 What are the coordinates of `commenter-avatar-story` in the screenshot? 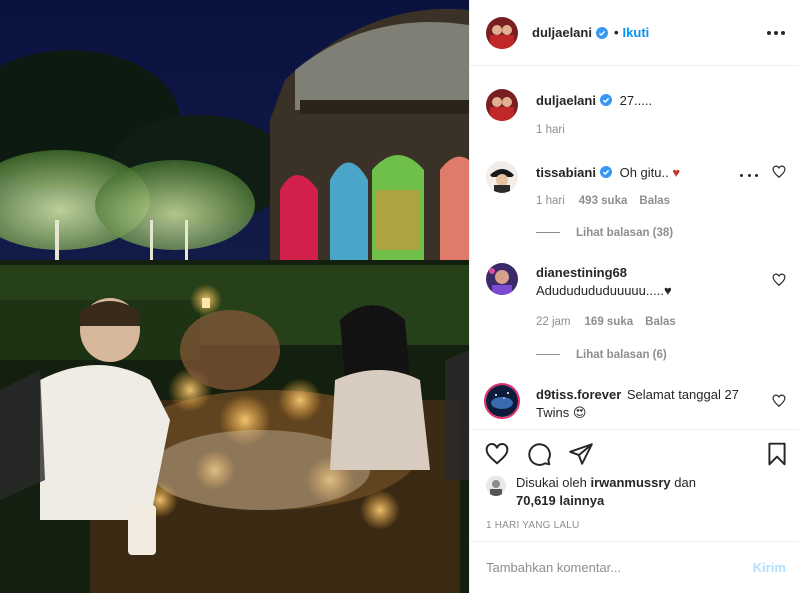 It's located at (502, 401).